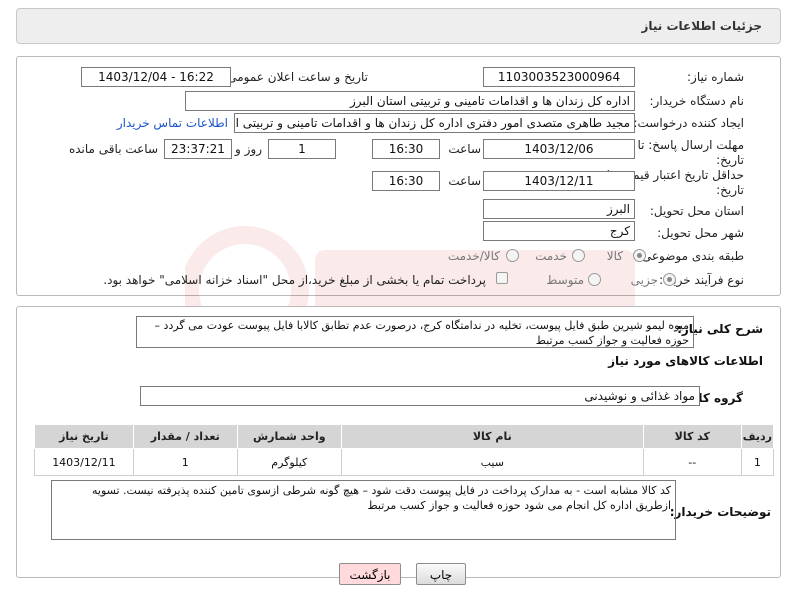 The width and height of the screenshot is (789, 598). I want to click on col-unit: واحد شمارش, so click(289, 436).